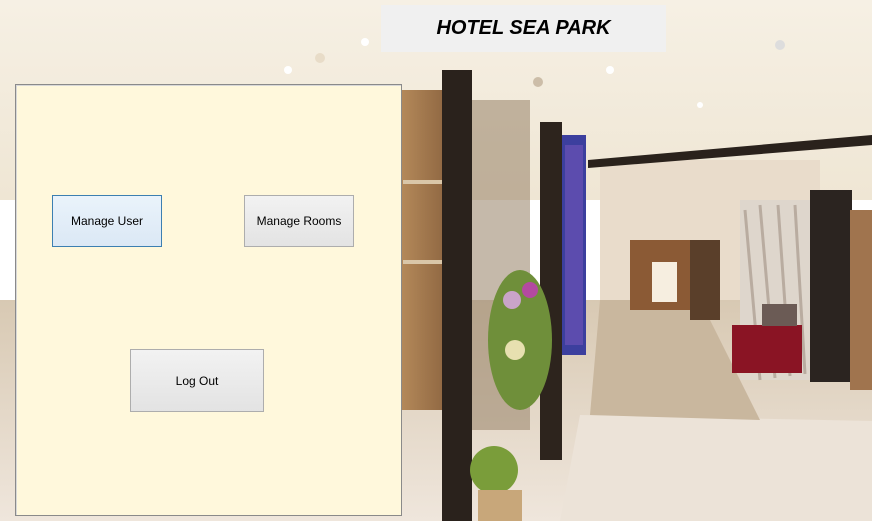  Describe the element at coordinates (299, 221) in the screenshot. I see `manage-rooms-button: Manage Rooms` at that location.